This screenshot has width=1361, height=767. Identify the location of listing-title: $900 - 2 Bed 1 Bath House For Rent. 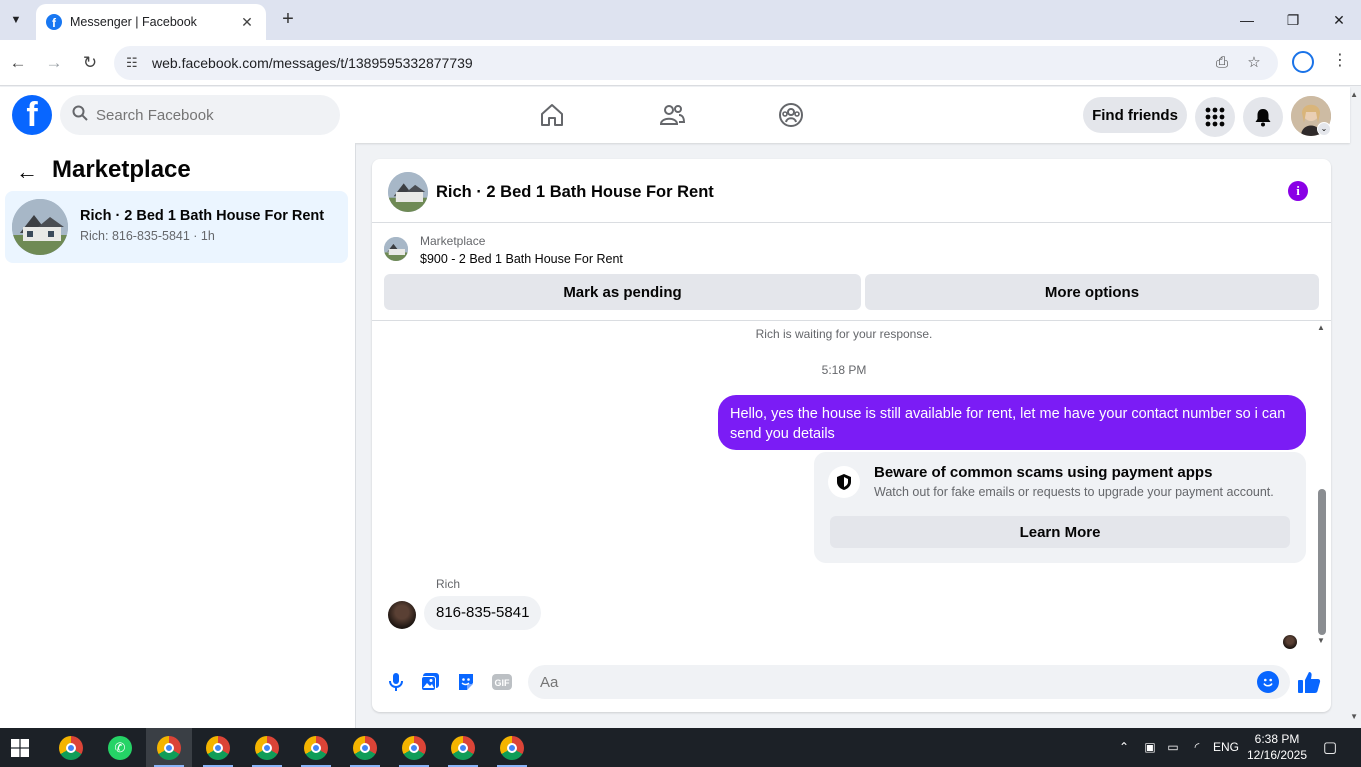
(521, 259).